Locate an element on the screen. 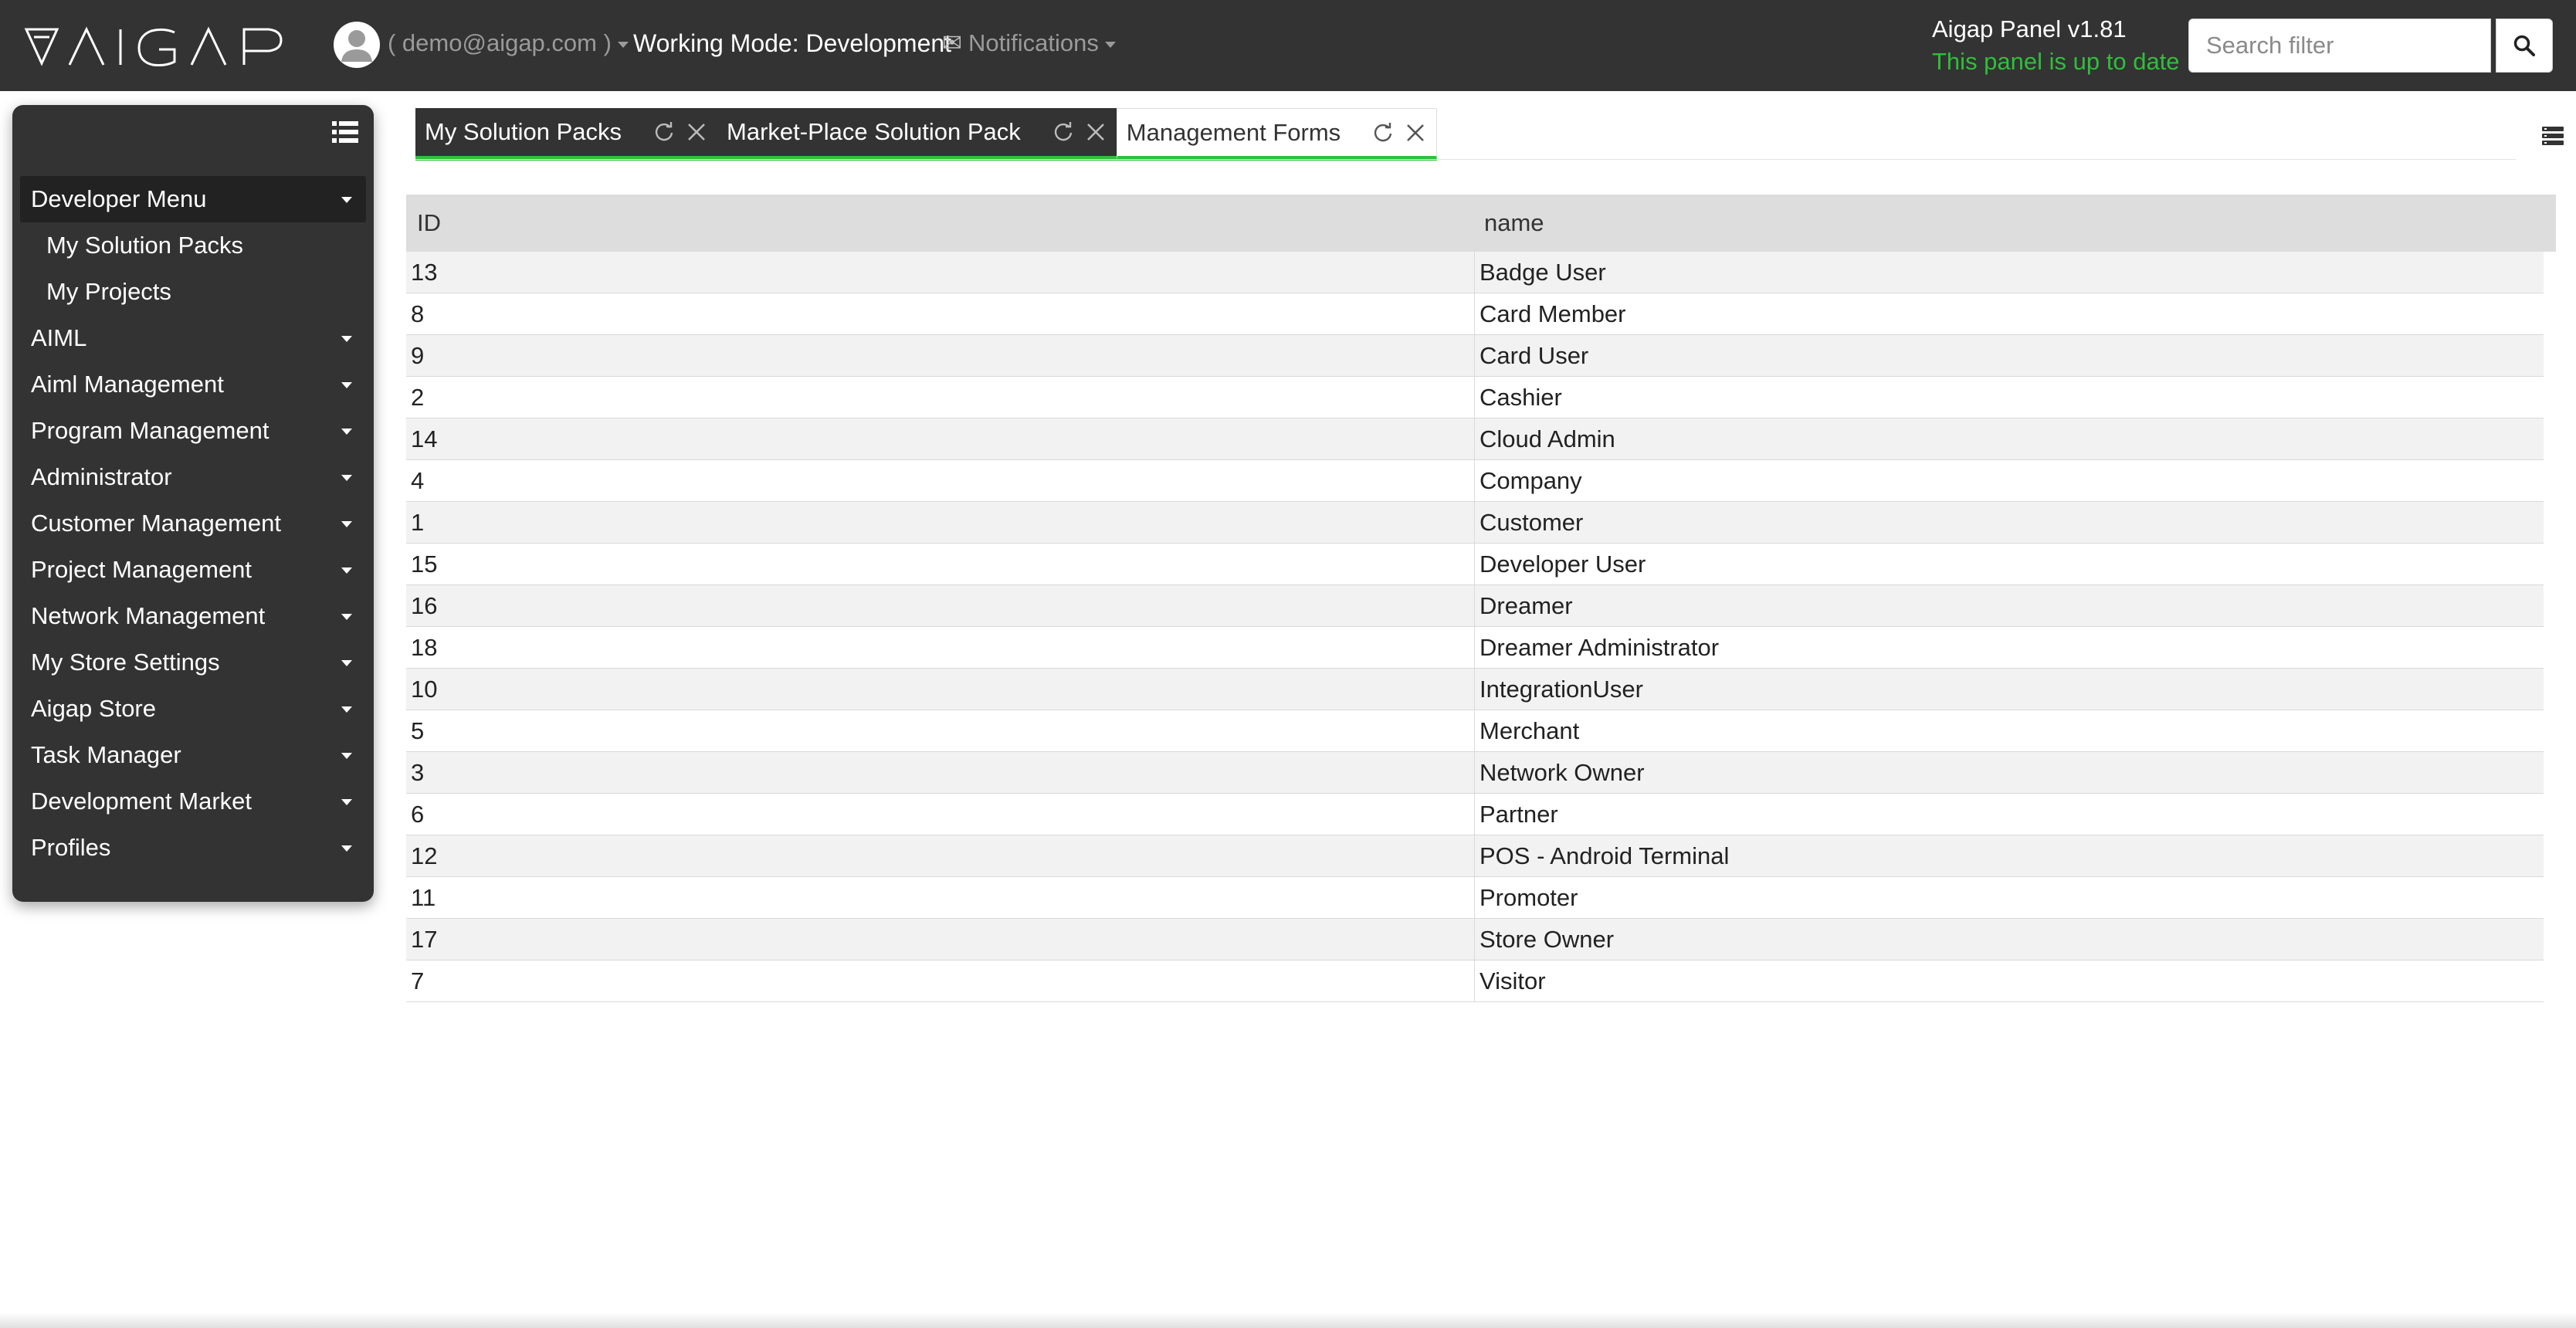 The width and height of the screenshot is (2576, 1328). sidebar-item-aiml-management: Aiml Management is located at coordinates (193, 384).